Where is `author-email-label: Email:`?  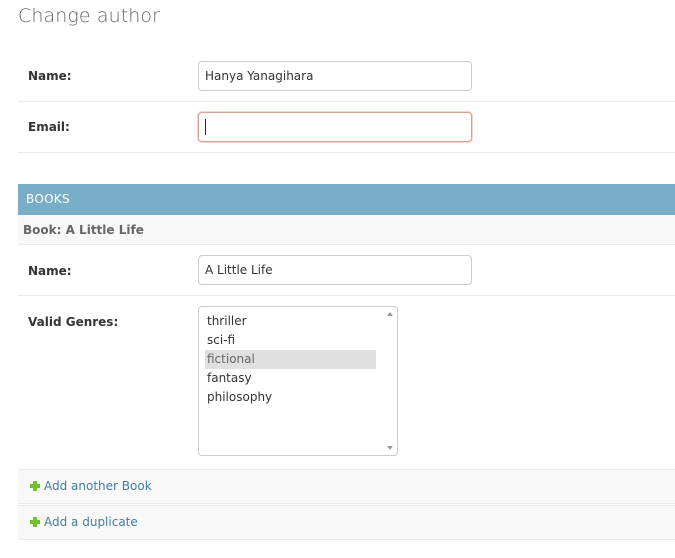
author-email-label: Email: is located at coordinates (49, 127).